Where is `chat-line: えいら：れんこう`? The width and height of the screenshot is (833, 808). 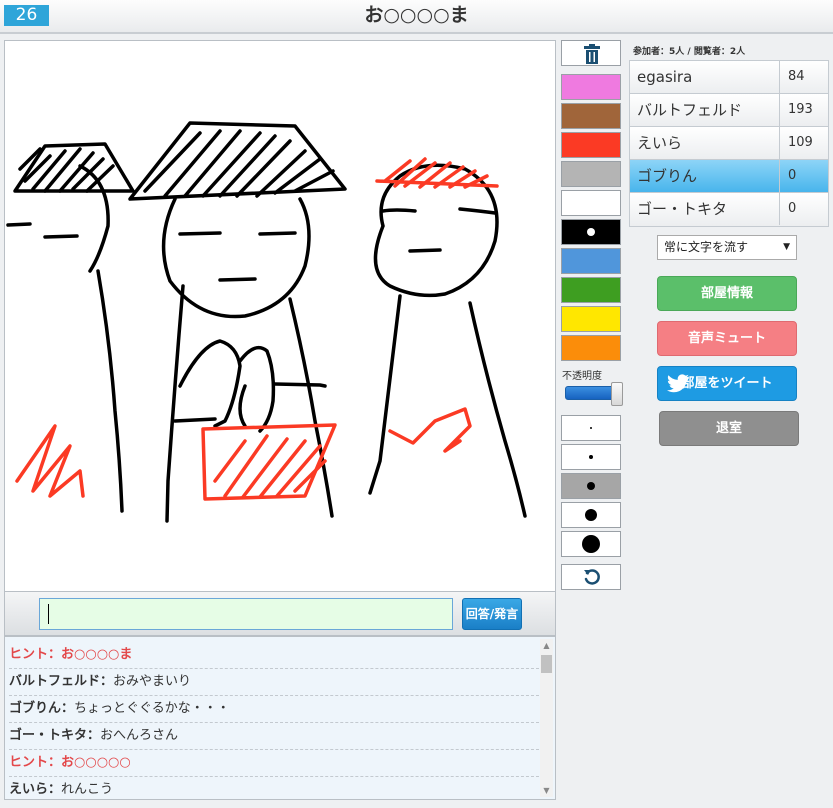
chat-line: えいら：れんこう is located at coordinates (274, 788).